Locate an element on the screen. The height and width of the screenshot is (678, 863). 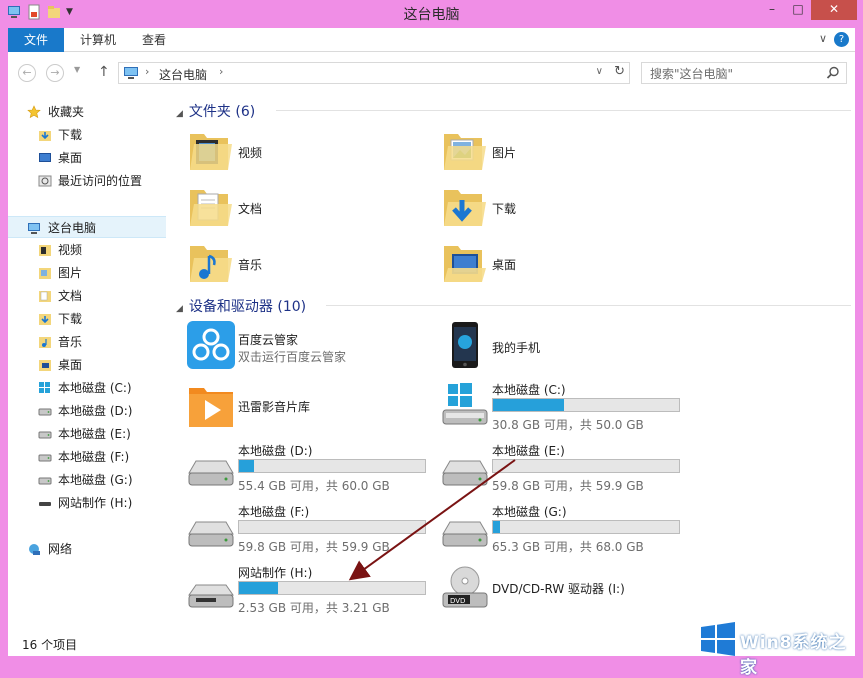
drive-space-text: 30.8 GB 可用，共 50.0 GB is located at coordinates (568, 425).